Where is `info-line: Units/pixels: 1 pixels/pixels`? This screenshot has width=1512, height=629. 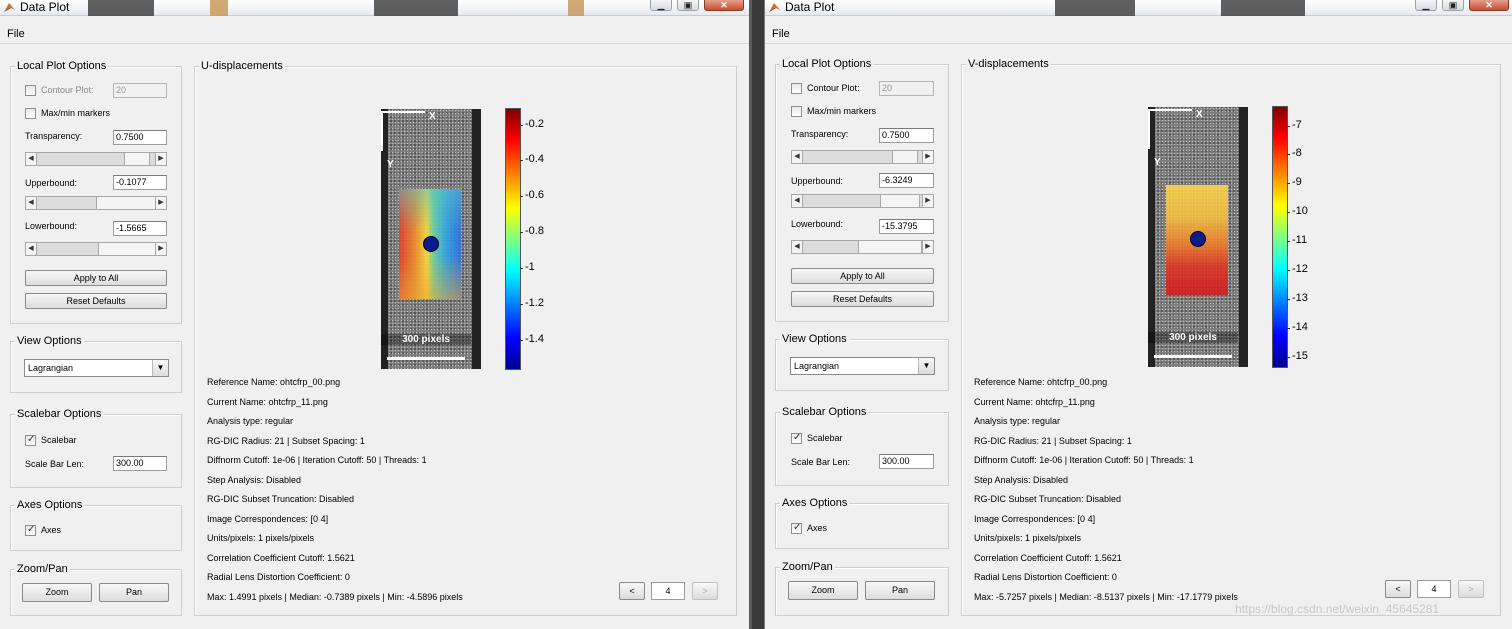 info-line: Units/pixels: 1 pixels/pixels is located at coordinates (1028, 538).